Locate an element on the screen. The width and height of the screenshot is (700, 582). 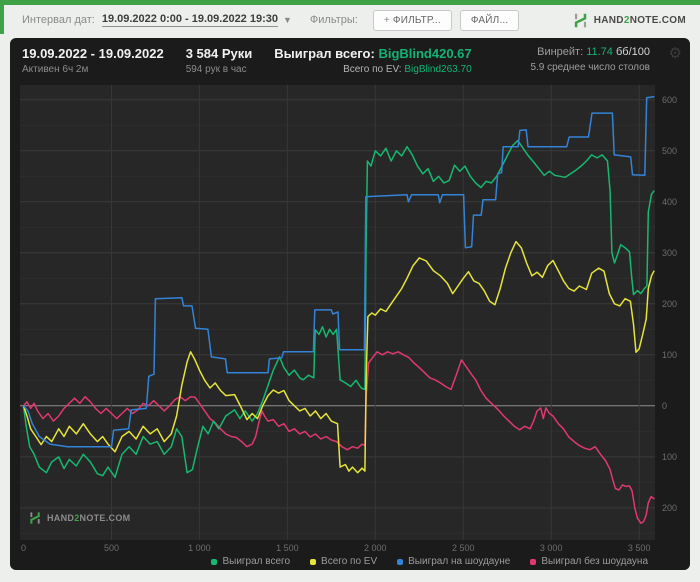
hands-per-hour: 594 рук в час is located at coordinates (216, 69).